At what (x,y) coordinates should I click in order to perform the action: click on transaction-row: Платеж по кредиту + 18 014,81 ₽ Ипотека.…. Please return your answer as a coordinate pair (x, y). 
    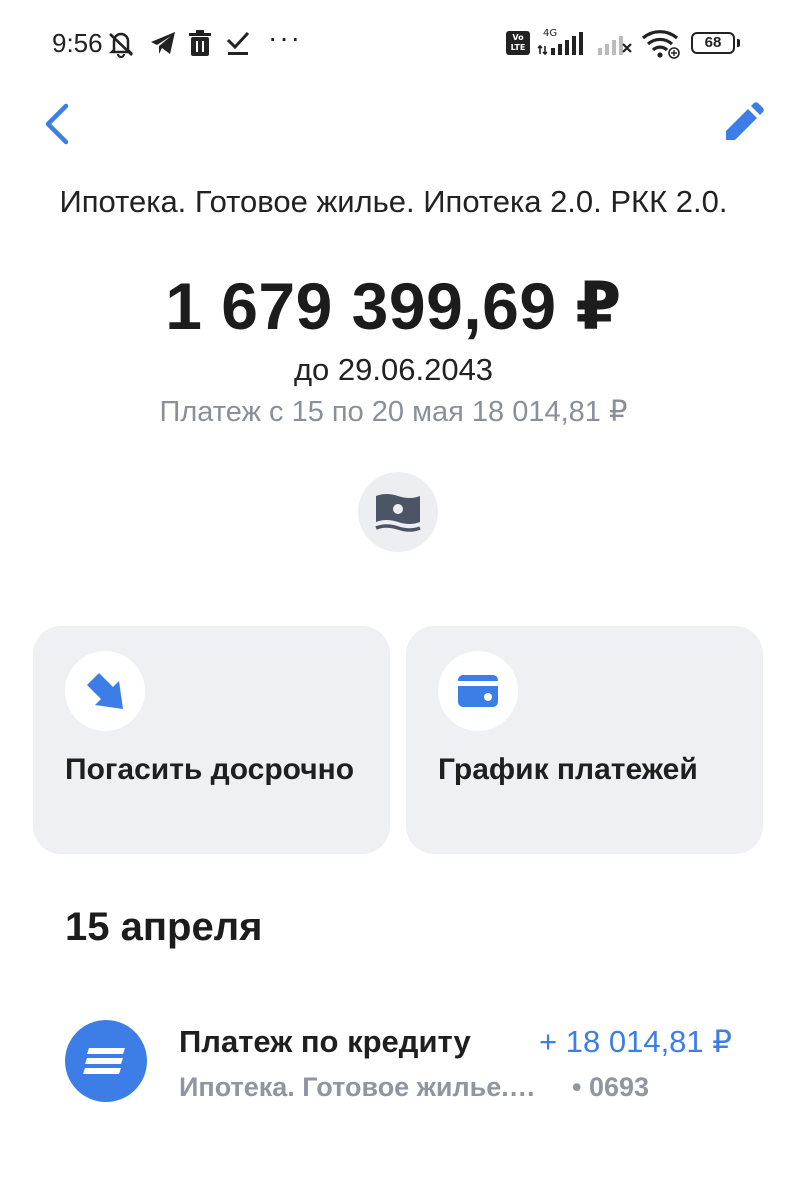
    Looking at the image, I should click on (393, 1065).